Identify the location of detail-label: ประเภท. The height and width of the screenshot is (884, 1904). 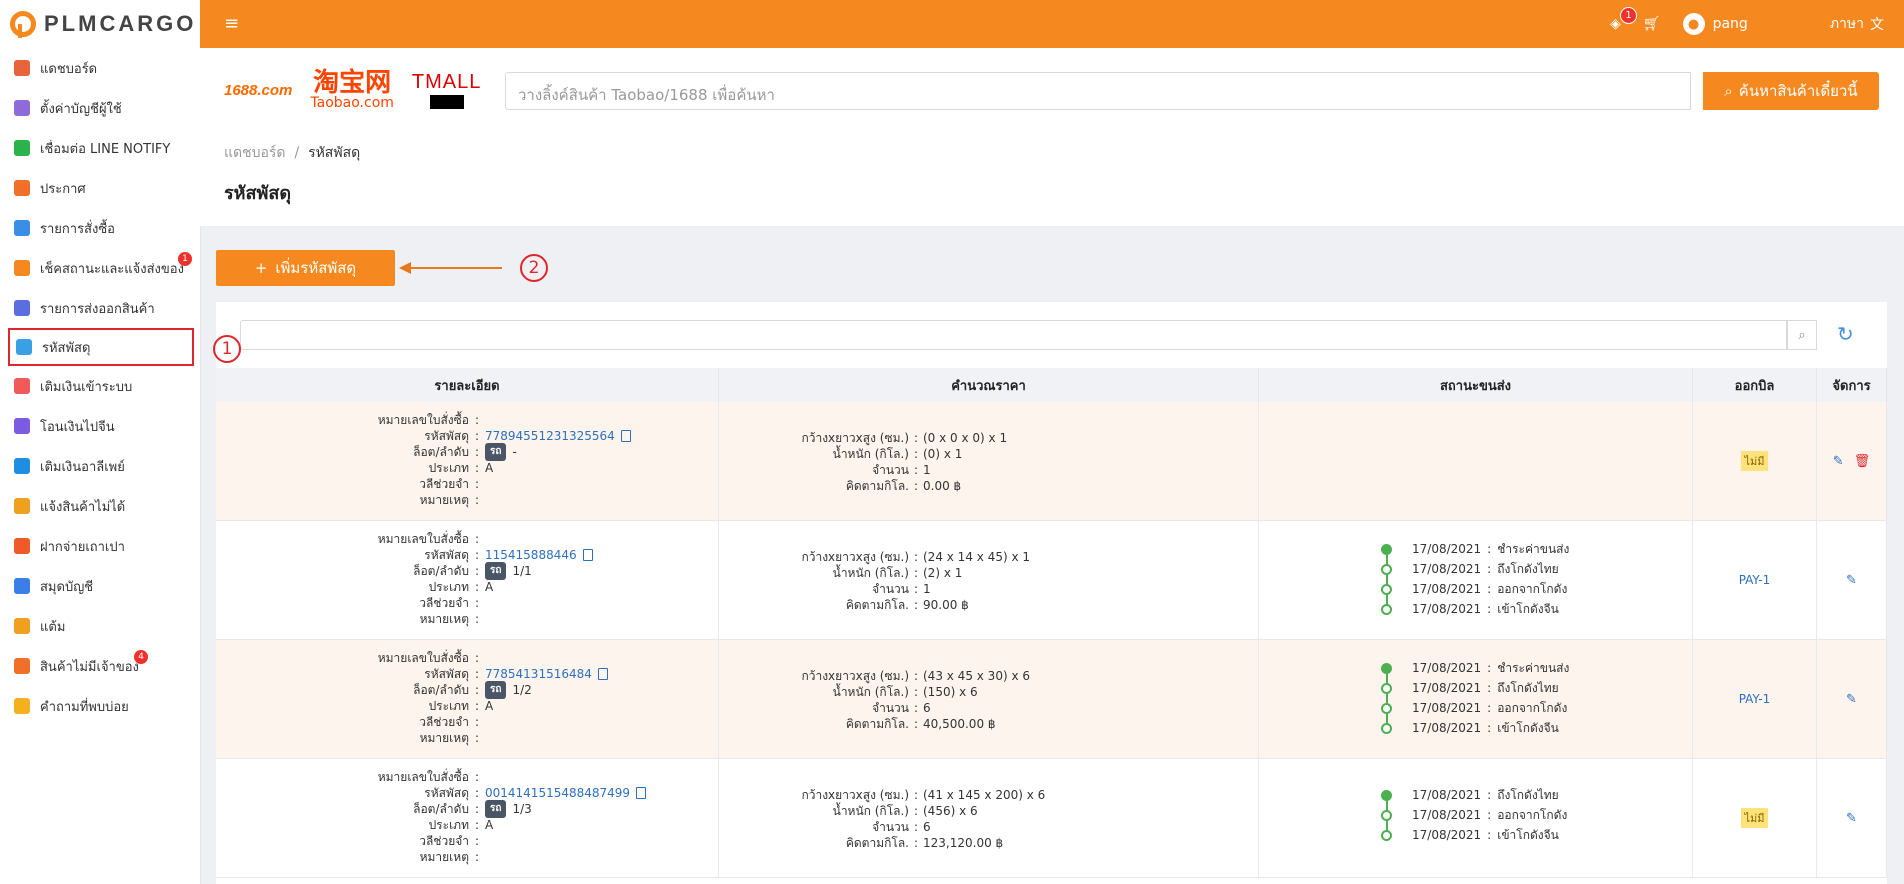
(448, 825).